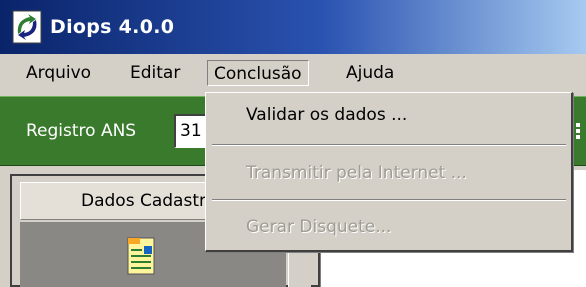  What do you see at coordinates (370, 73) in the screenshot?
I see `menu-ajuda: Ajuda` at bounding box center [370, 73].